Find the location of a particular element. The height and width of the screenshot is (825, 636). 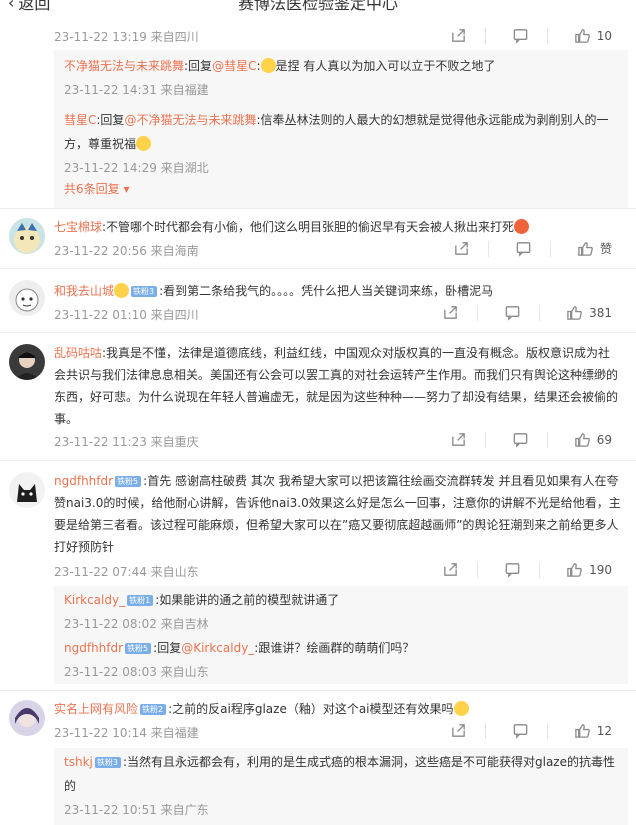

fan-badge: 铁粉3 is located at coordinates (144, 291).